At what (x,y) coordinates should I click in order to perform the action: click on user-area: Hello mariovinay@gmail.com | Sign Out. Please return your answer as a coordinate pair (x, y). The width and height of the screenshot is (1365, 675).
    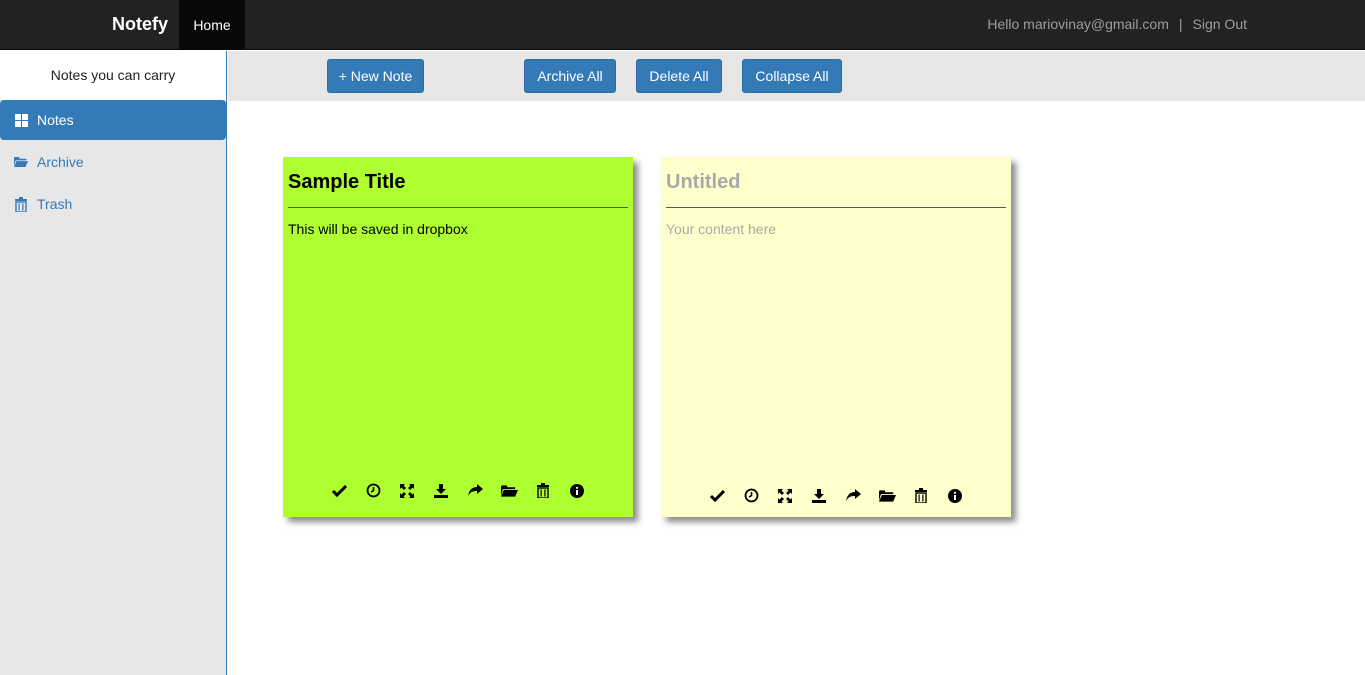
    Looking at the image, I should click on (1117, 24).